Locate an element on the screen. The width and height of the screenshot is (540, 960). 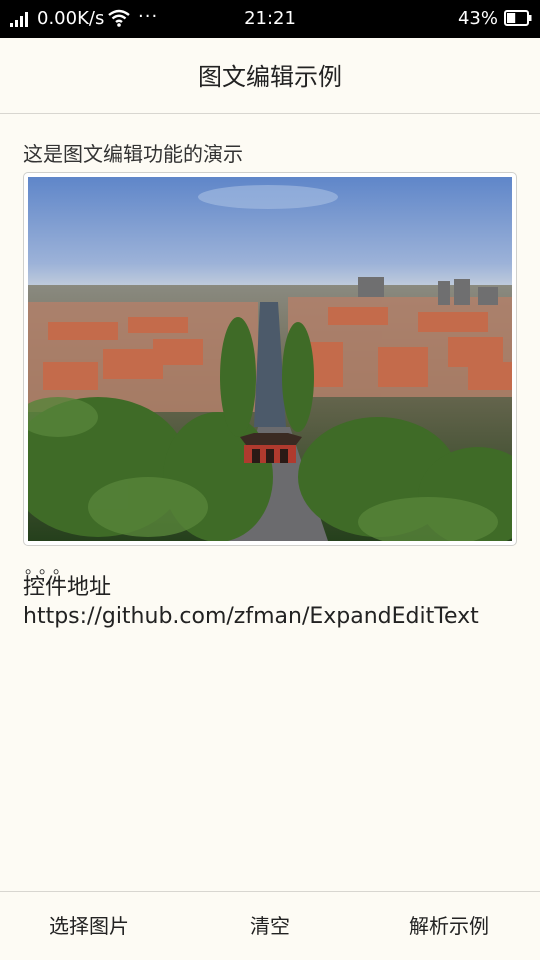
clear-button: 清空 is located at coordinates (270, 926).